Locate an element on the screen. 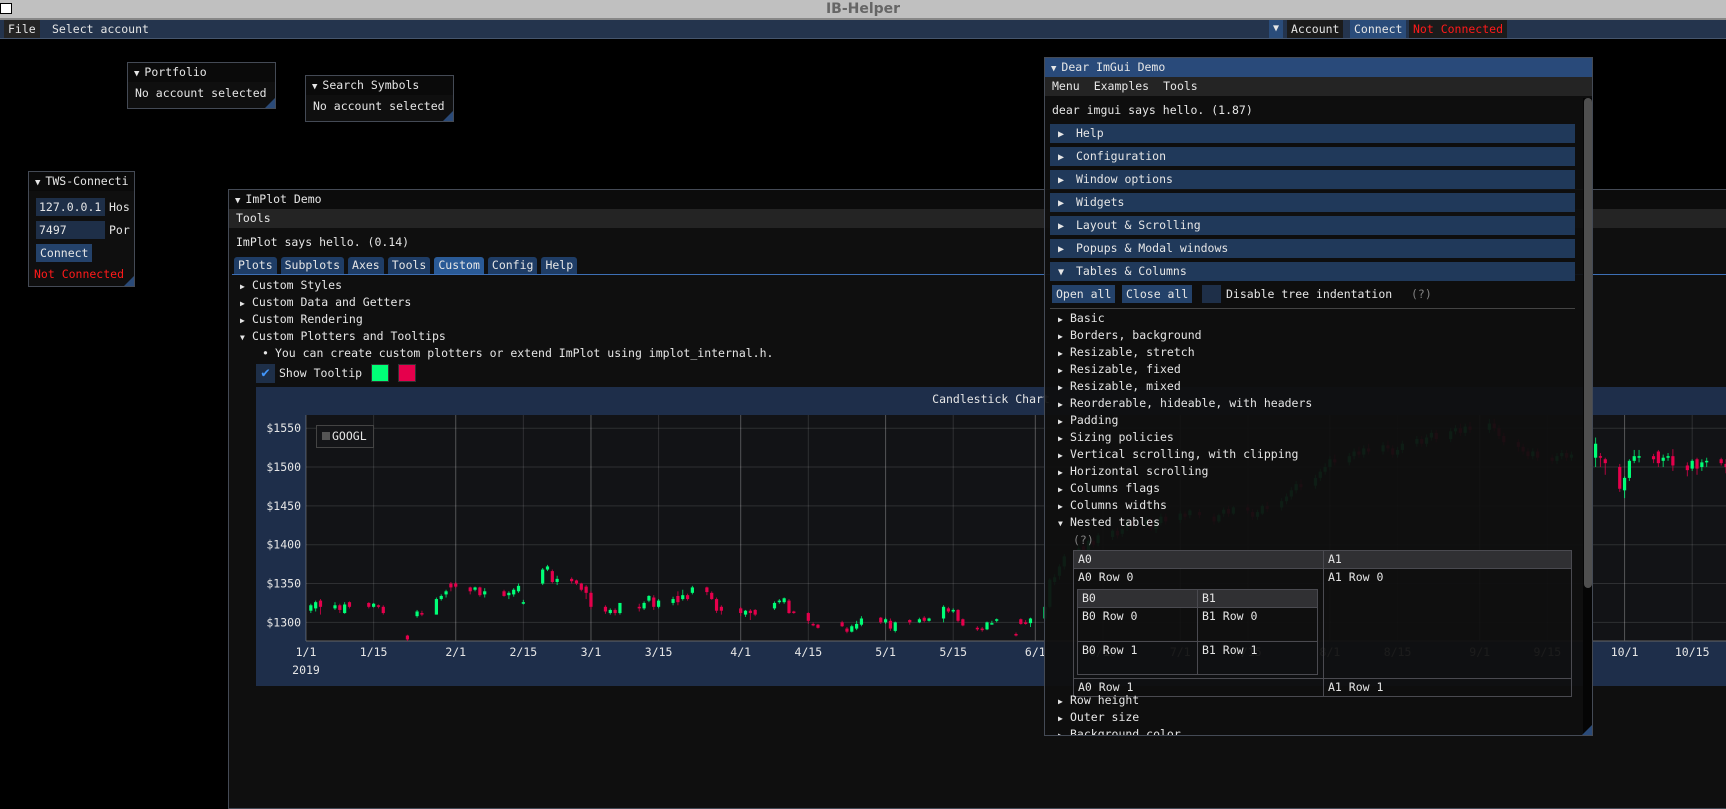 The height and width of the screenshot is (809, 1726). inner-header-b0: B0 is located at coordinates (1137, 598).